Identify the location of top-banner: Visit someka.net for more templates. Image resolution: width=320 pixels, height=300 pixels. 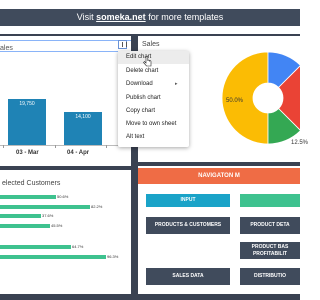
(150, 17).